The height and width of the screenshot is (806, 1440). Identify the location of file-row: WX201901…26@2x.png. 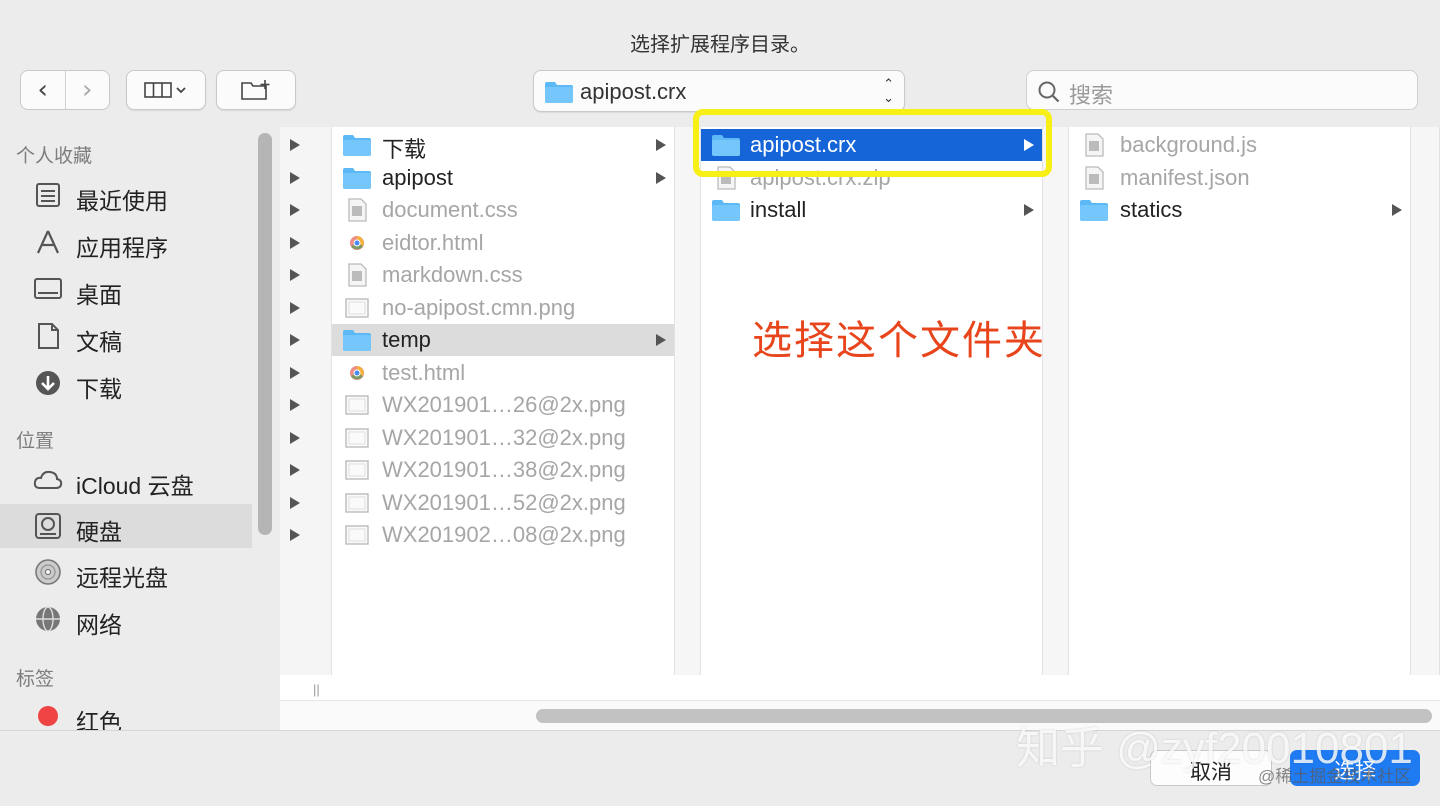
(503, 405).